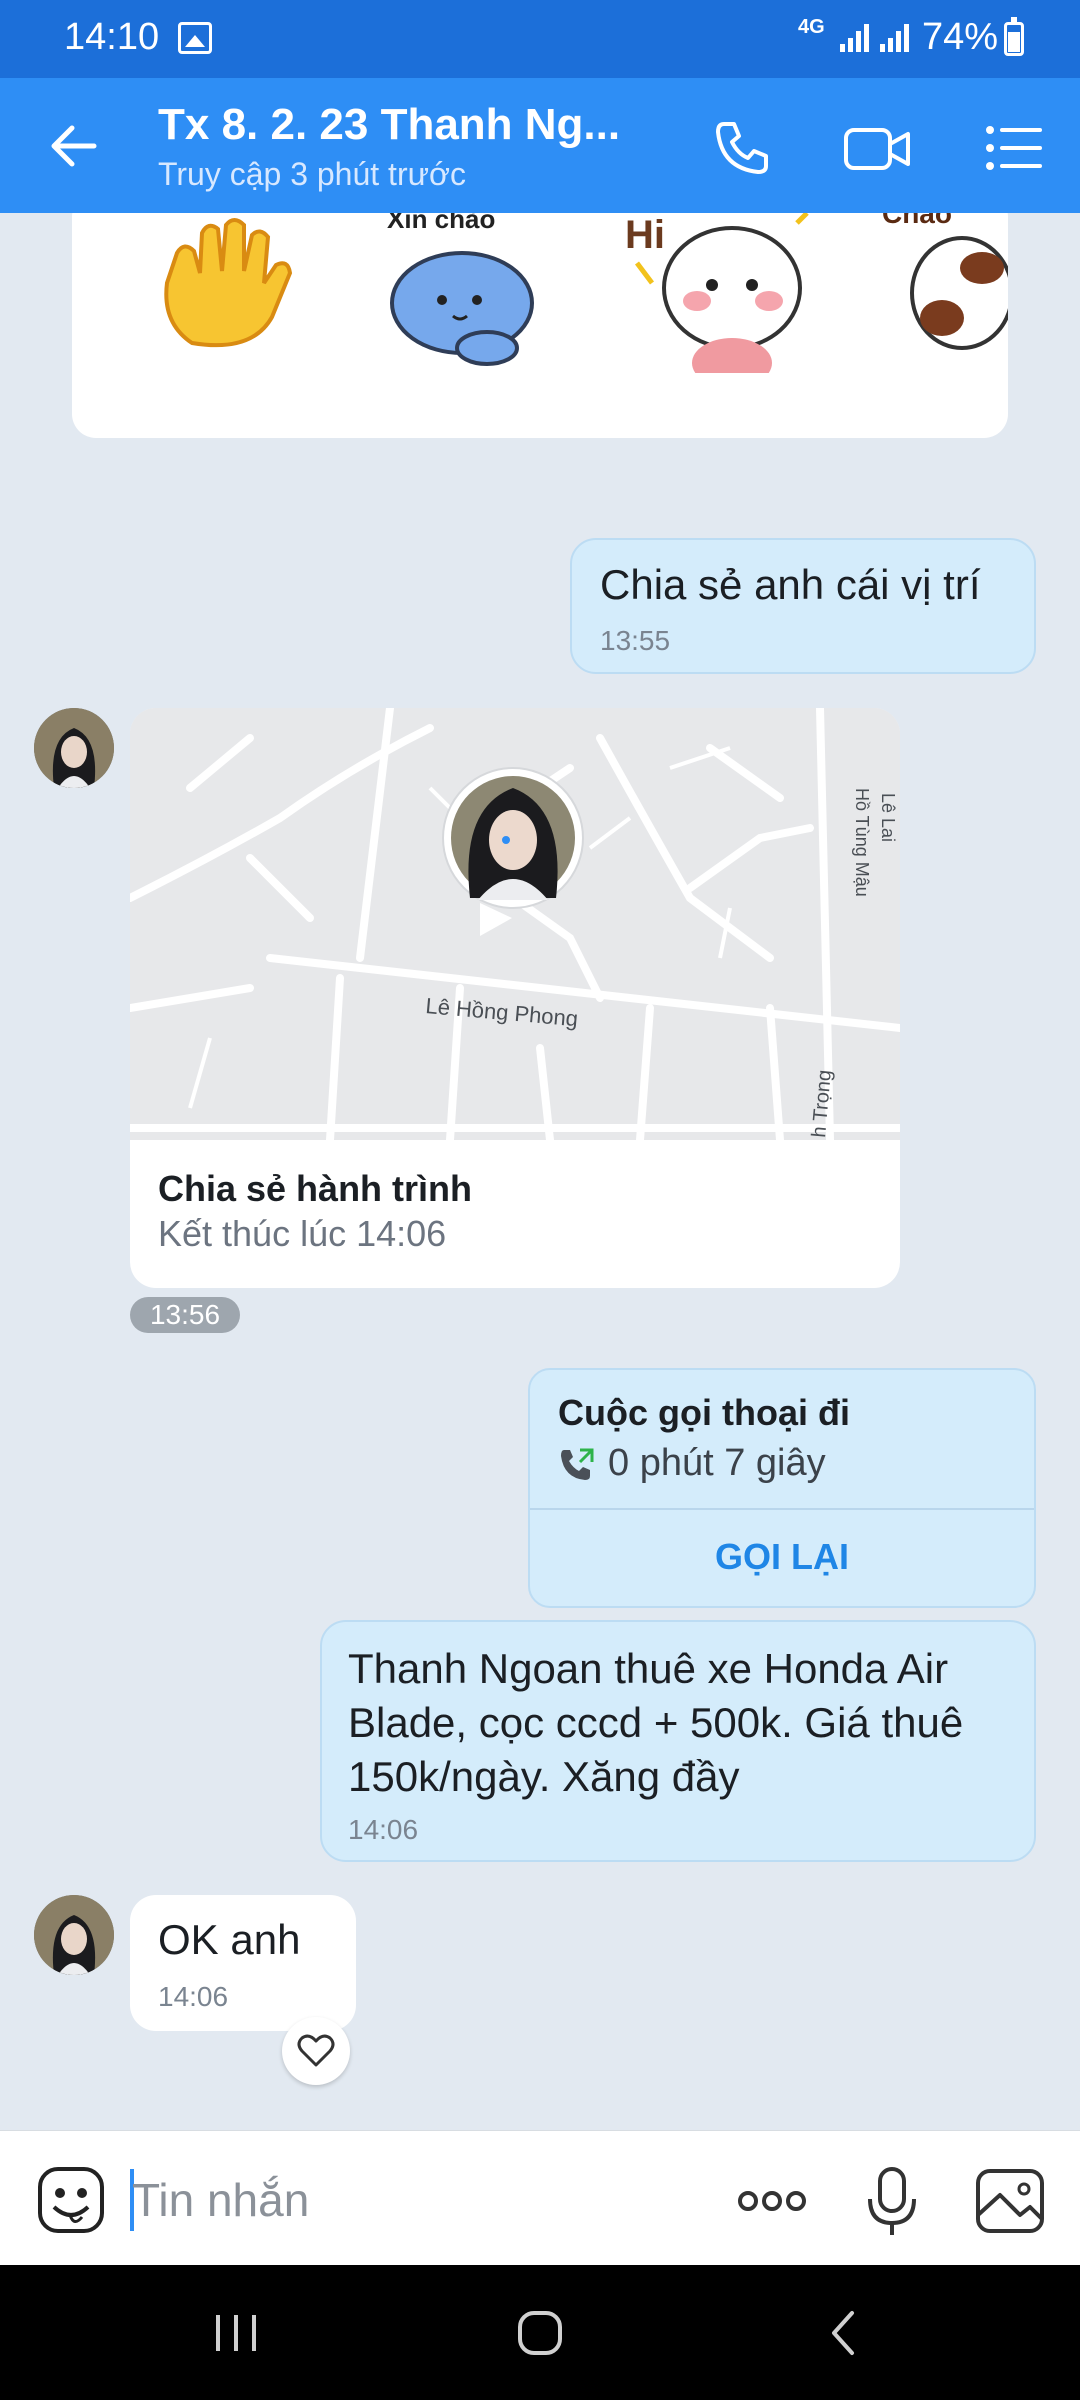  I want to click on call-log-card: Cuộc gọi thoại đi 0 phút 7 giây GỌI LẠI, so click(782, 1488).